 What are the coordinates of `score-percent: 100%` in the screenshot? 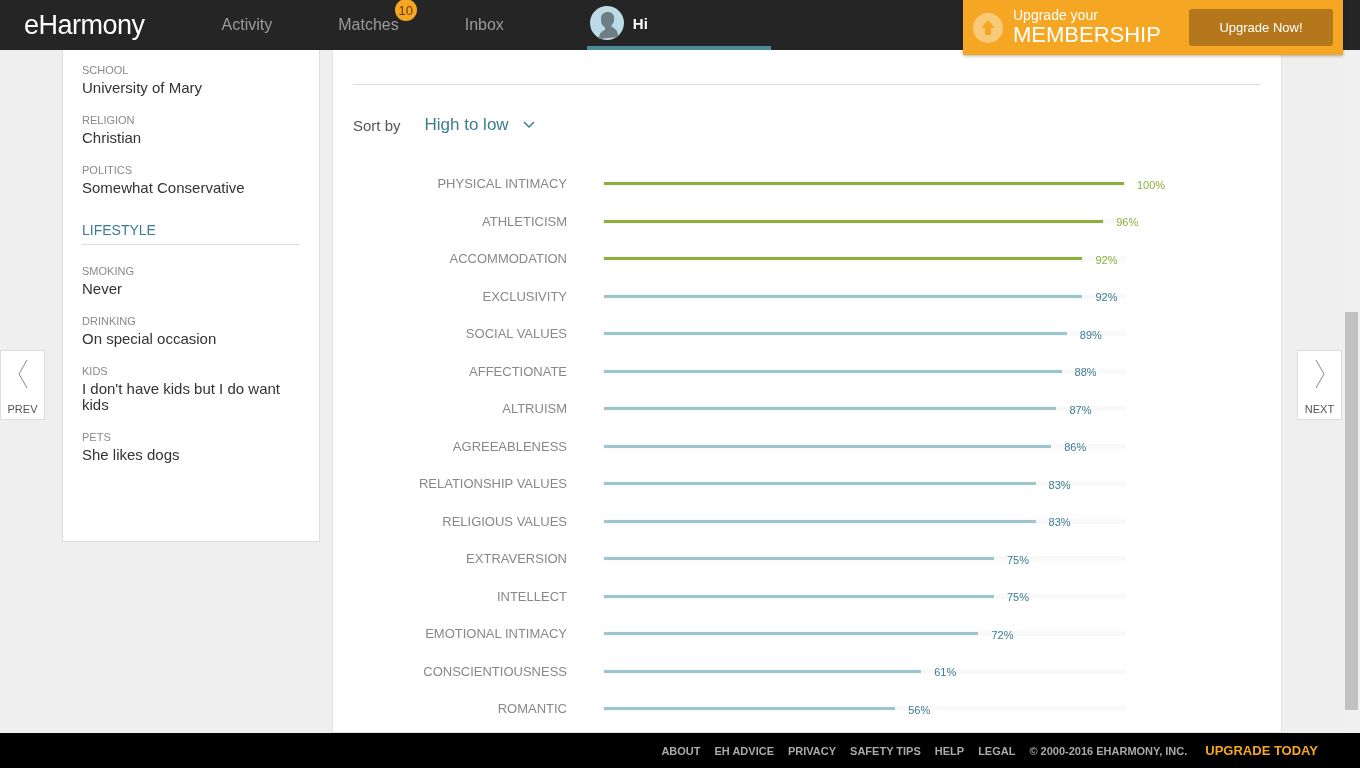 It's located at (1151, 184).